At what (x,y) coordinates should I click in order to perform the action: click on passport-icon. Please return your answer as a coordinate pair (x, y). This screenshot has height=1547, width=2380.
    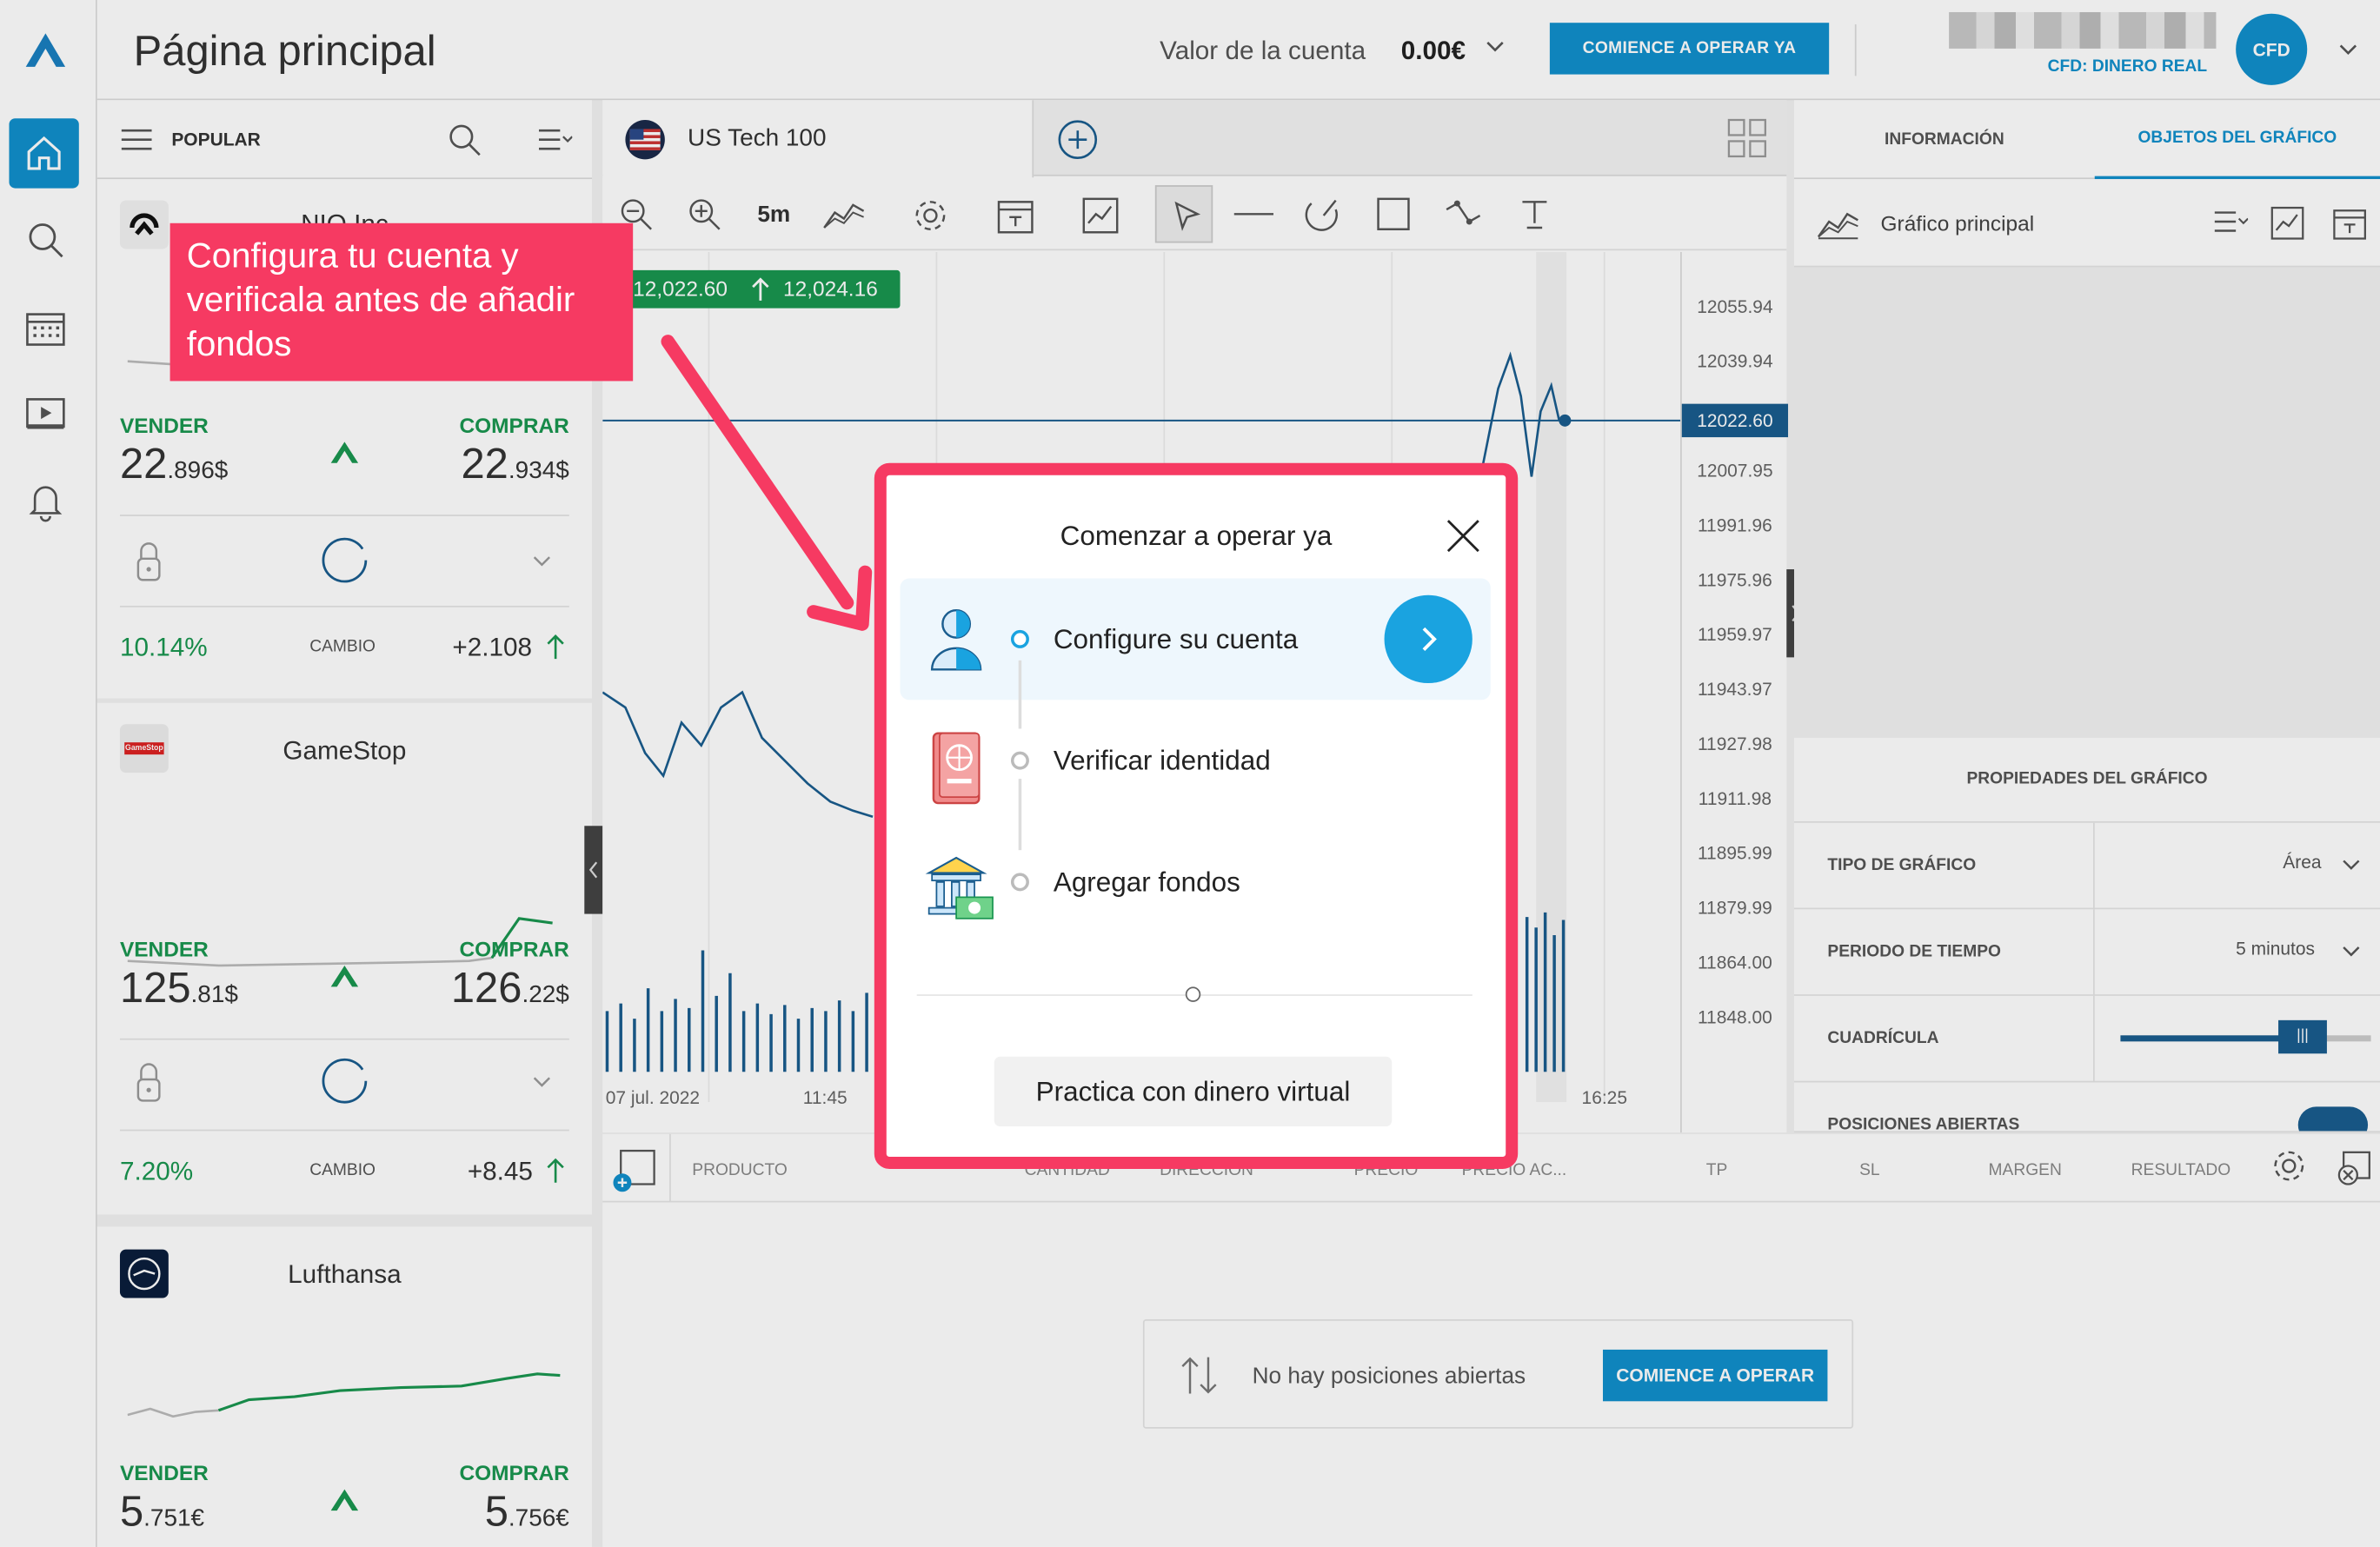
    Looking at the image, I should click on (956, 768).